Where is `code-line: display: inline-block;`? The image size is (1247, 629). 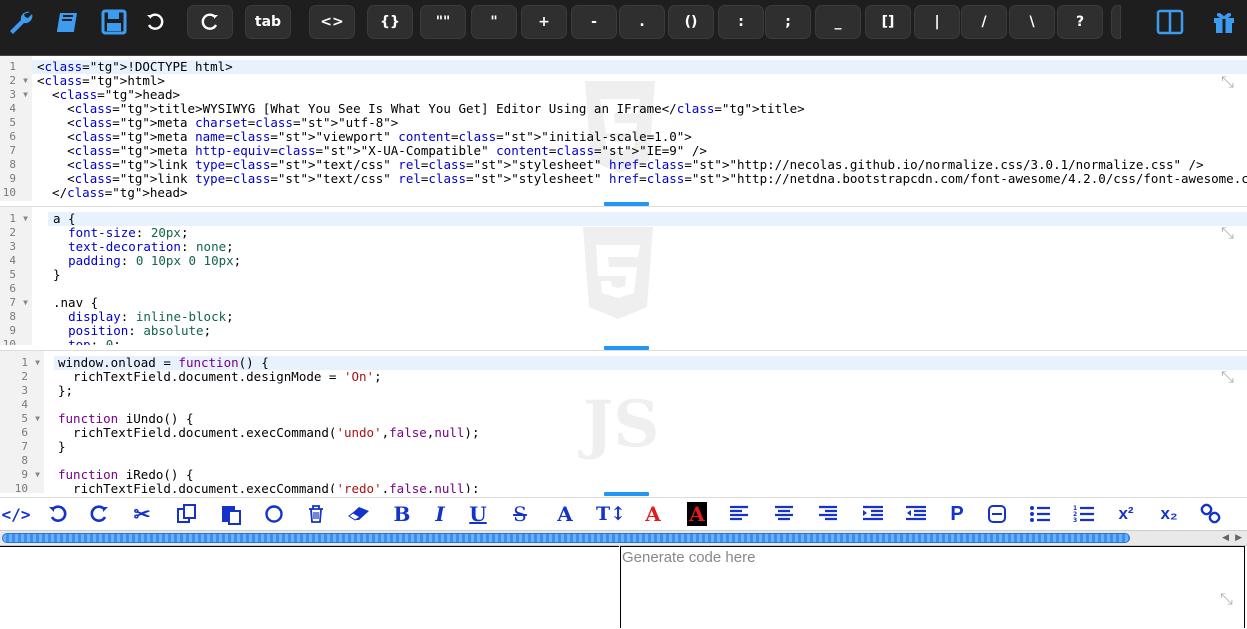 code-line: display: inline-block; is located at coordinates (650, 317).